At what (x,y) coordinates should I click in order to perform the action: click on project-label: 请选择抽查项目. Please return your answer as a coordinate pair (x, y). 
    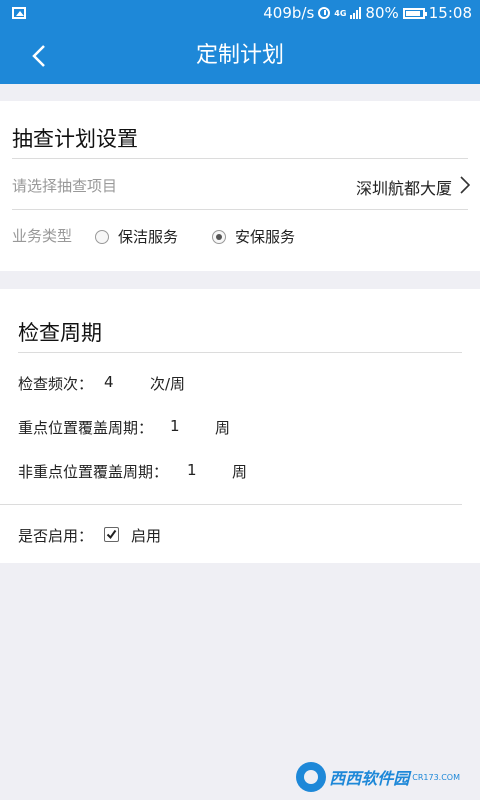
    Looking at the image, I should click on (65, 186).